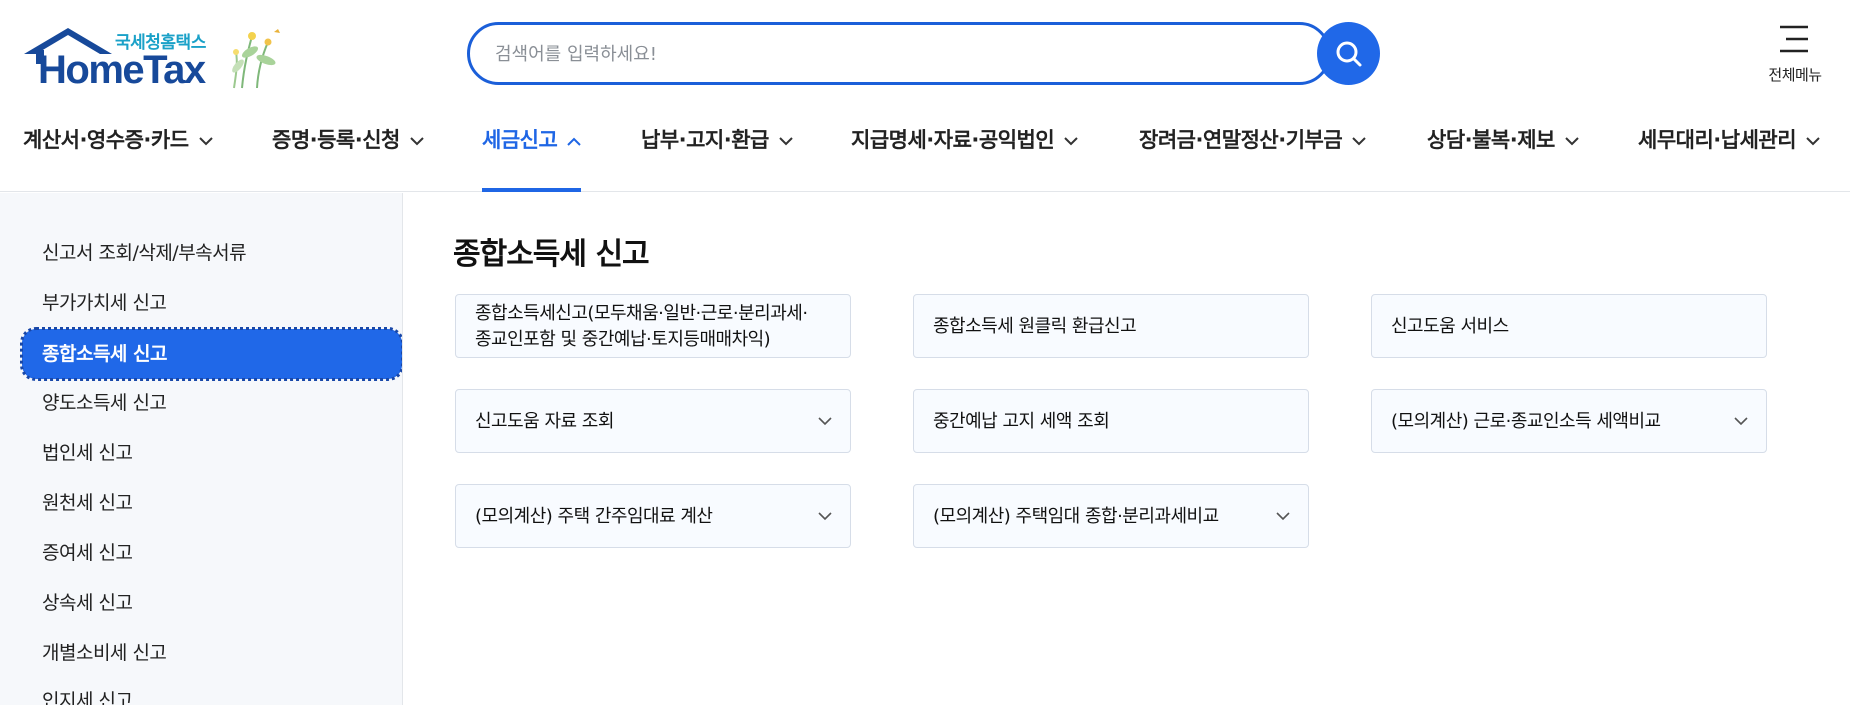  I want to click on nav-item-label: 상담·불복·제보, so click(1491, 140).